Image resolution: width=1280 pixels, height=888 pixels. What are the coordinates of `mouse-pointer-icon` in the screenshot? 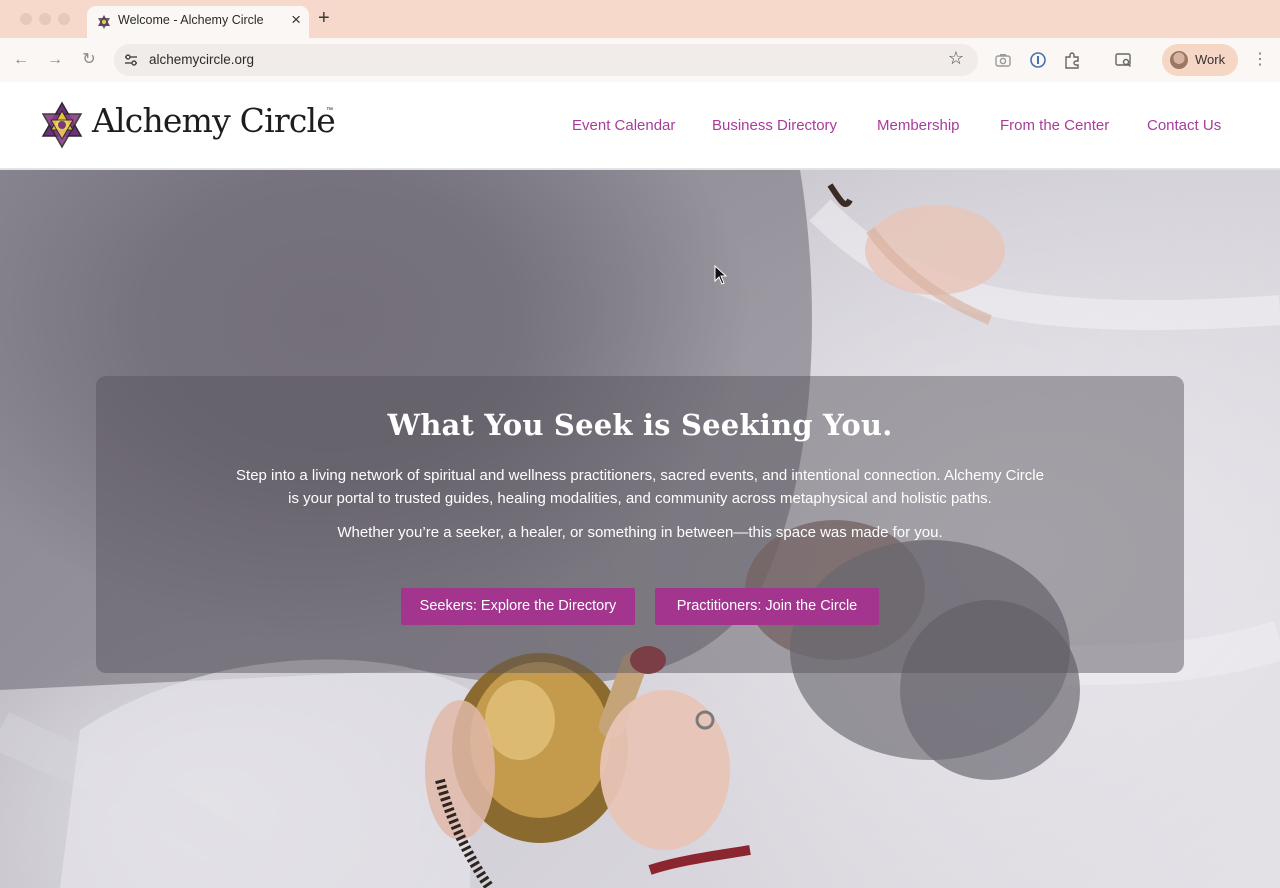 It's located at (721, 275).